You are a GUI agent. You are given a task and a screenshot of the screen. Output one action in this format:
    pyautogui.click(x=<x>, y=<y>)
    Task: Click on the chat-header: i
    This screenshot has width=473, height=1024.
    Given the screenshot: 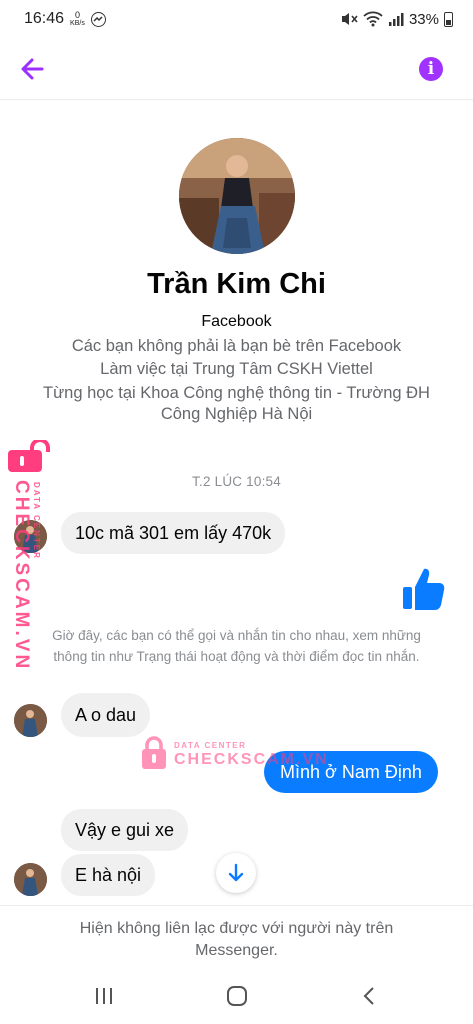 What is the action you would take?
    pyautogui.click(x=236, y=69)
    